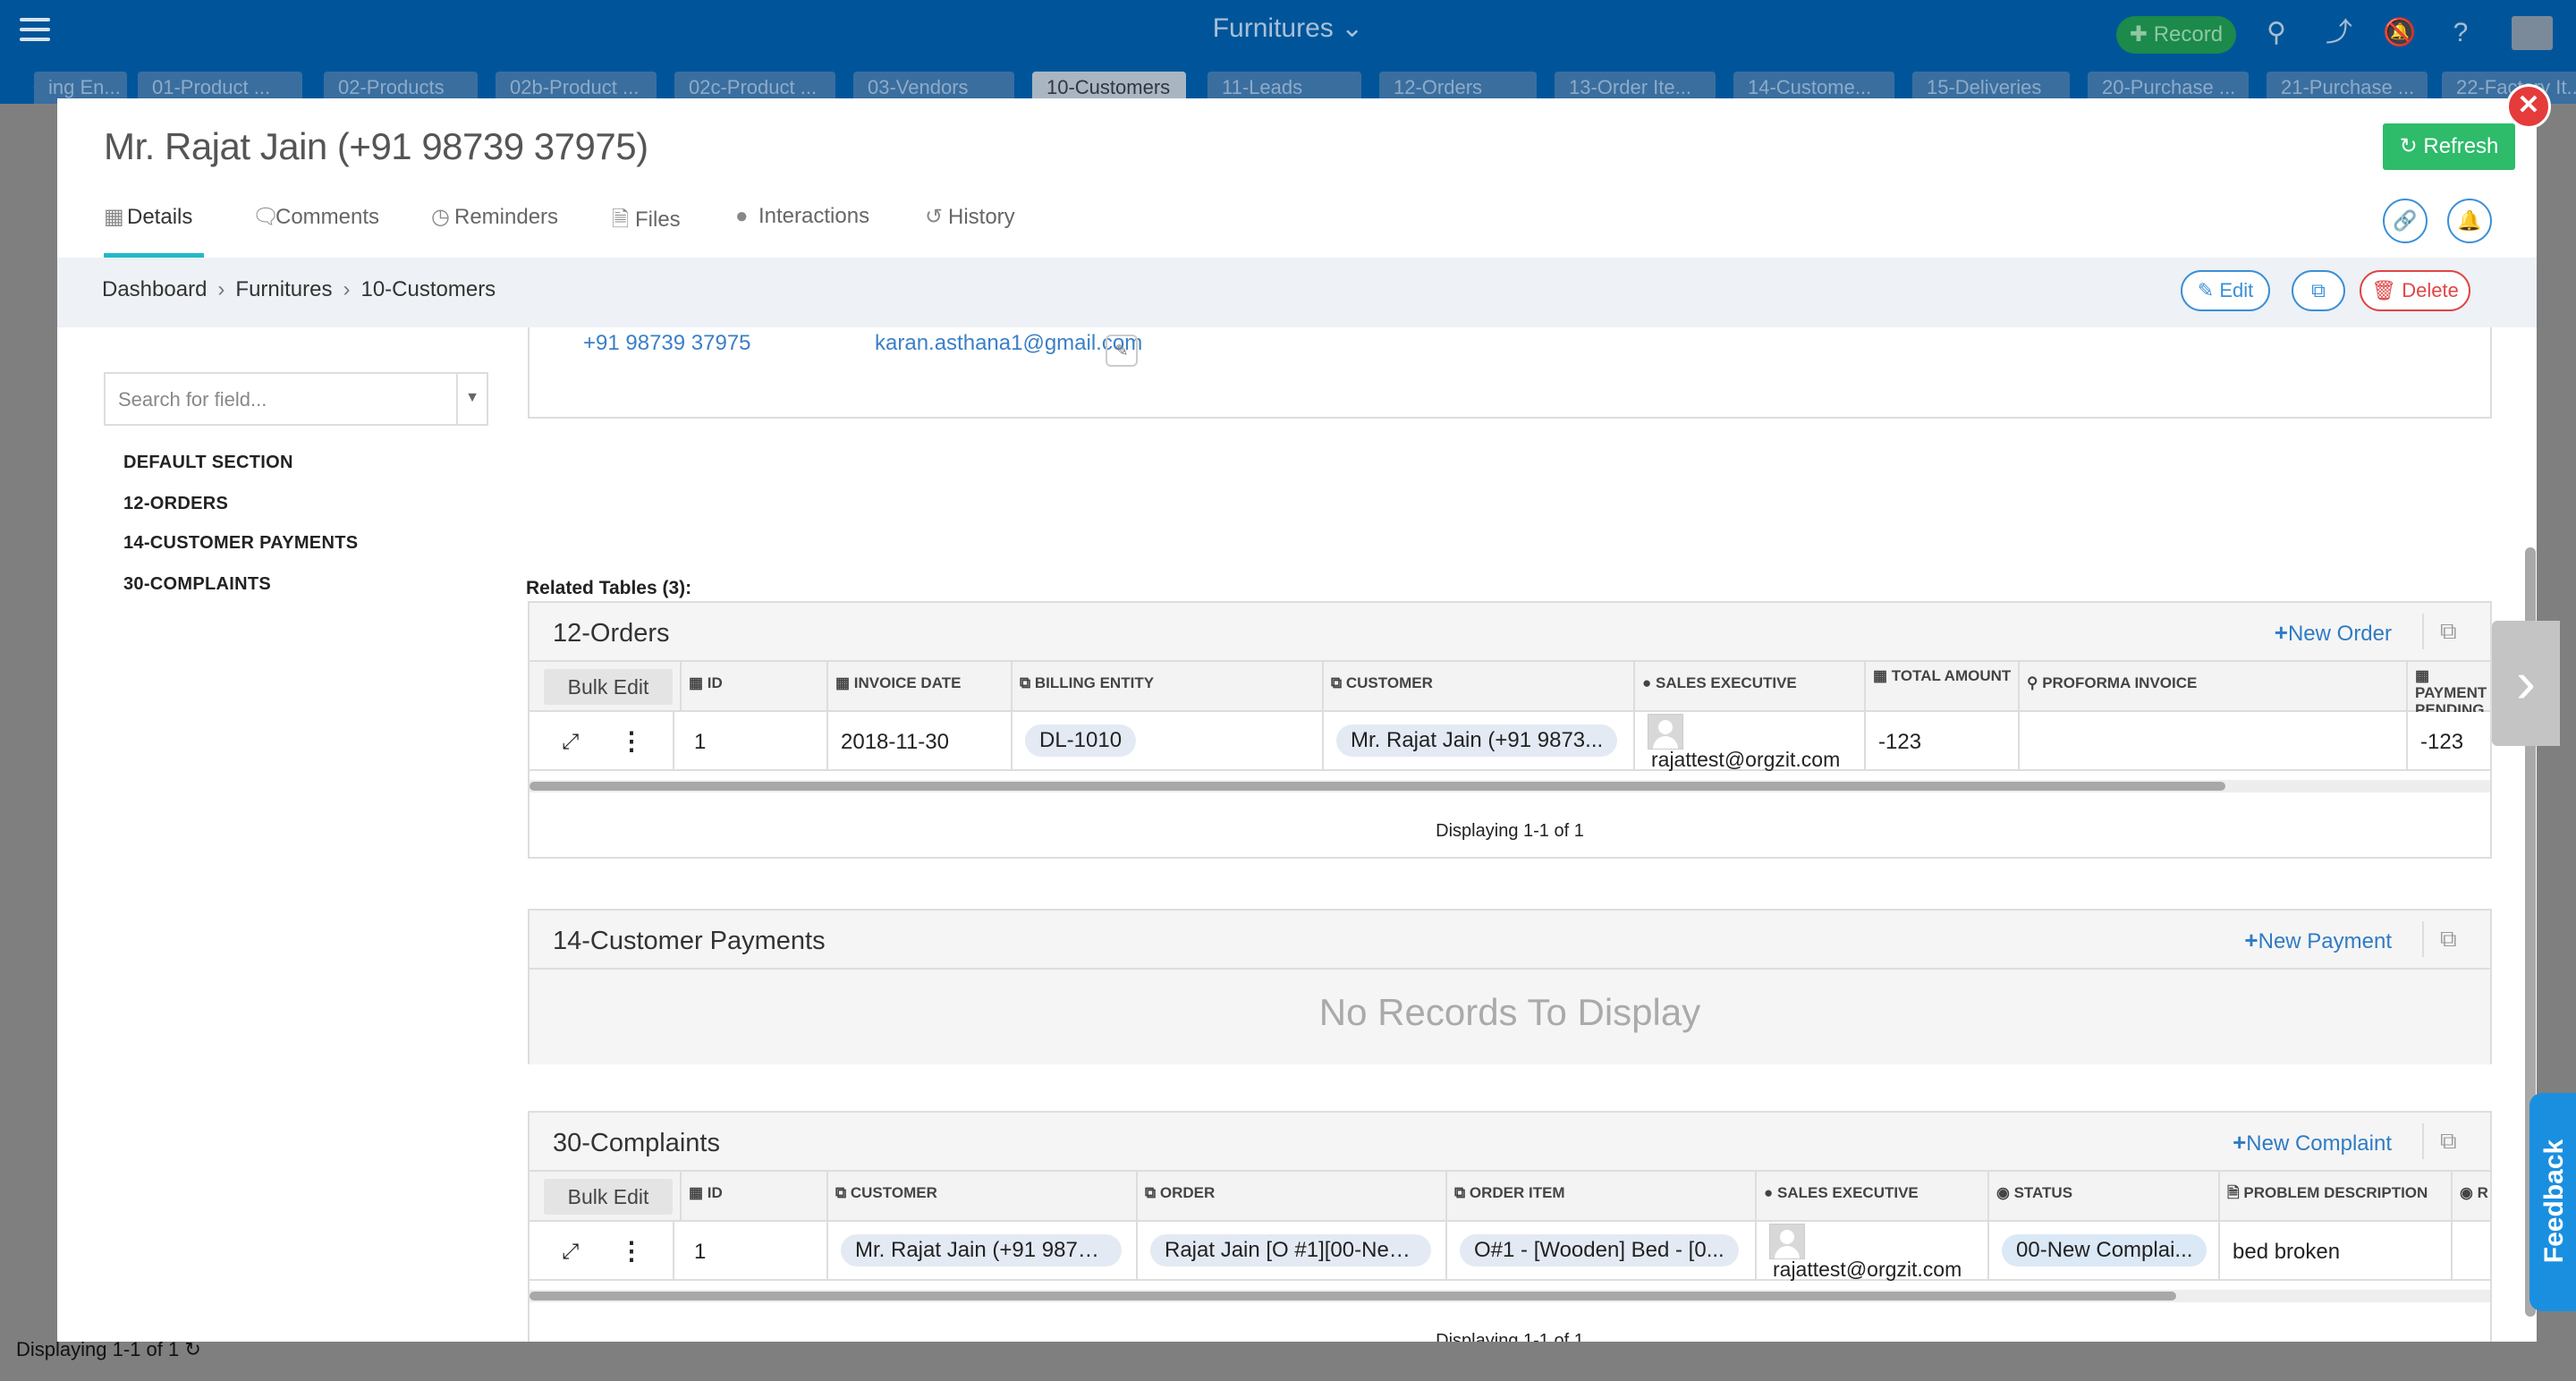 This screenshot has width=2576, height=1381. Describe the element at coordinates (1290, 1197) in the screenshot. I see `column-order: ⧉ ORDER` at that location.